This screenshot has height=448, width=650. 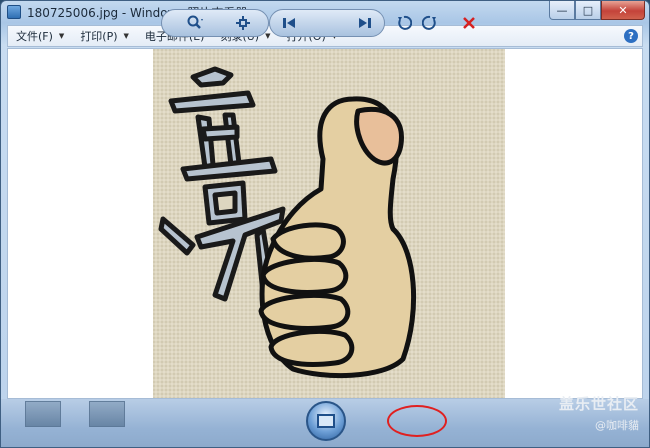 I want to click on watermark-title: 盖乐世社区, so click(x=598, y=404).